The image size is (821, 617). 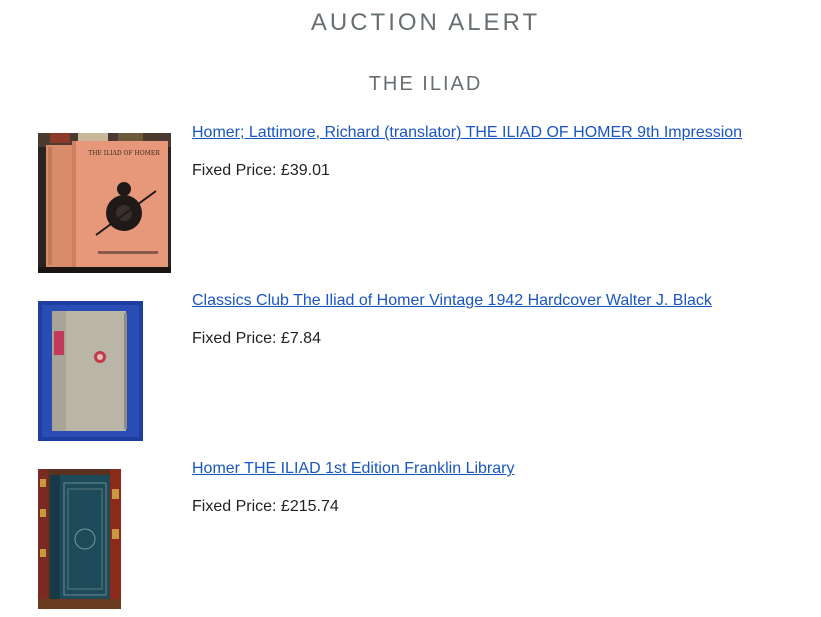 What do you see at coordinates (300, 338) in the screenshot?
I see `price-value: £7.84` at bounding box center [300, 338].